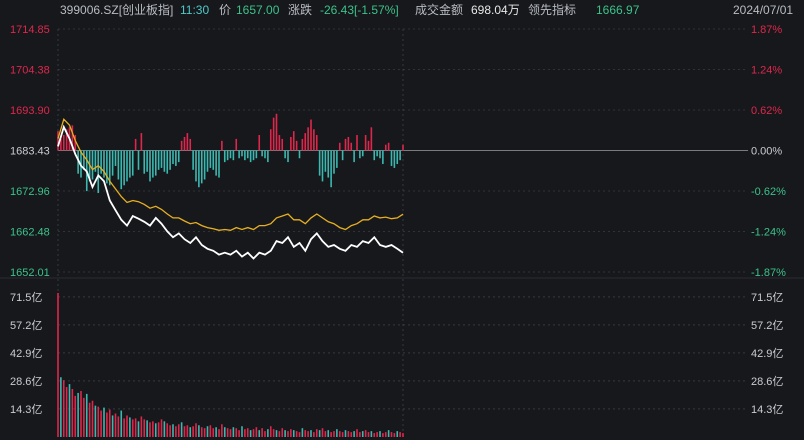 This screenshot has width=804, height=440. I want to click on price-tick-label: 1652.01, so click(30, 273).